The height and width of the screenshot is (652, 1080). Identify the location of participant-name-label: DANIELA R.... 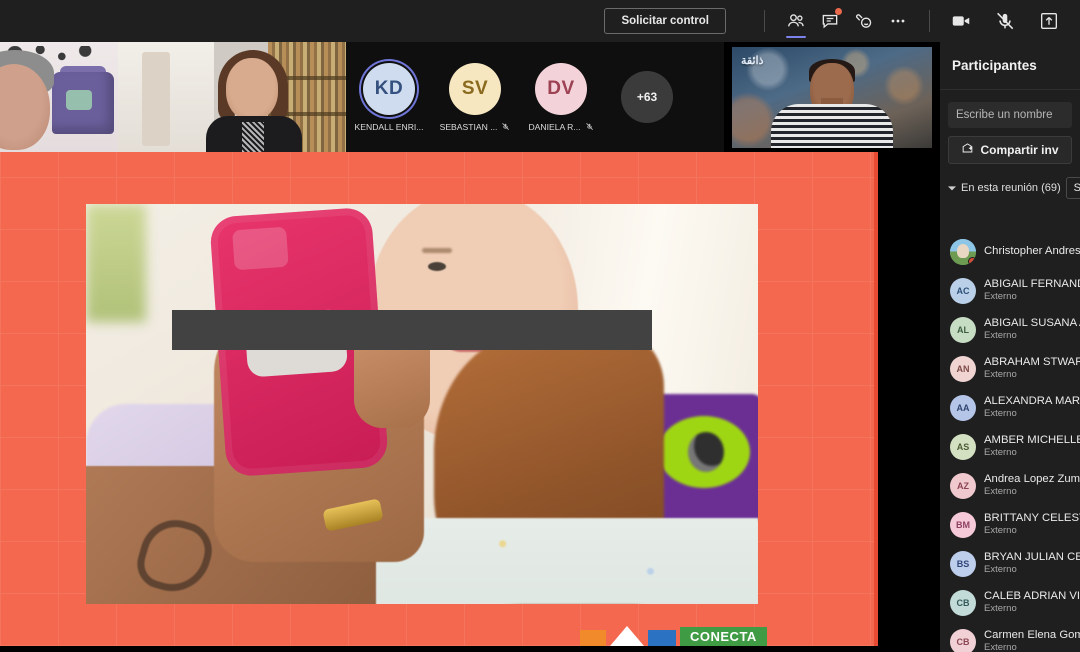
(560, 127).